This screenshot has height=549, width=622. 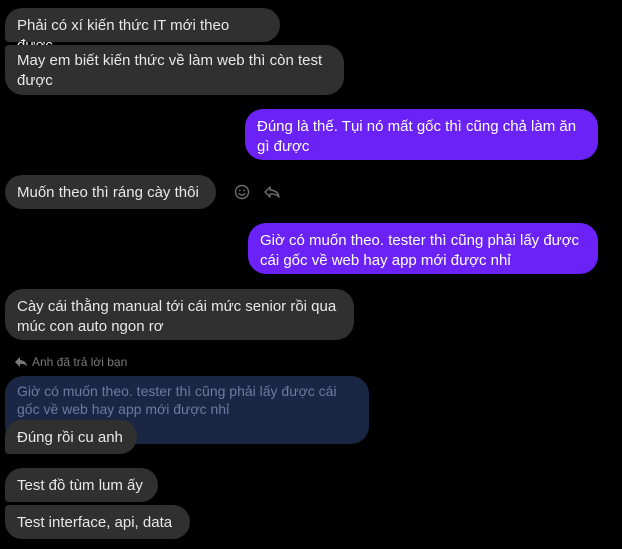 I want to click on reply-header: Anh đã trả lời bạn, so click(x=70, y=362).